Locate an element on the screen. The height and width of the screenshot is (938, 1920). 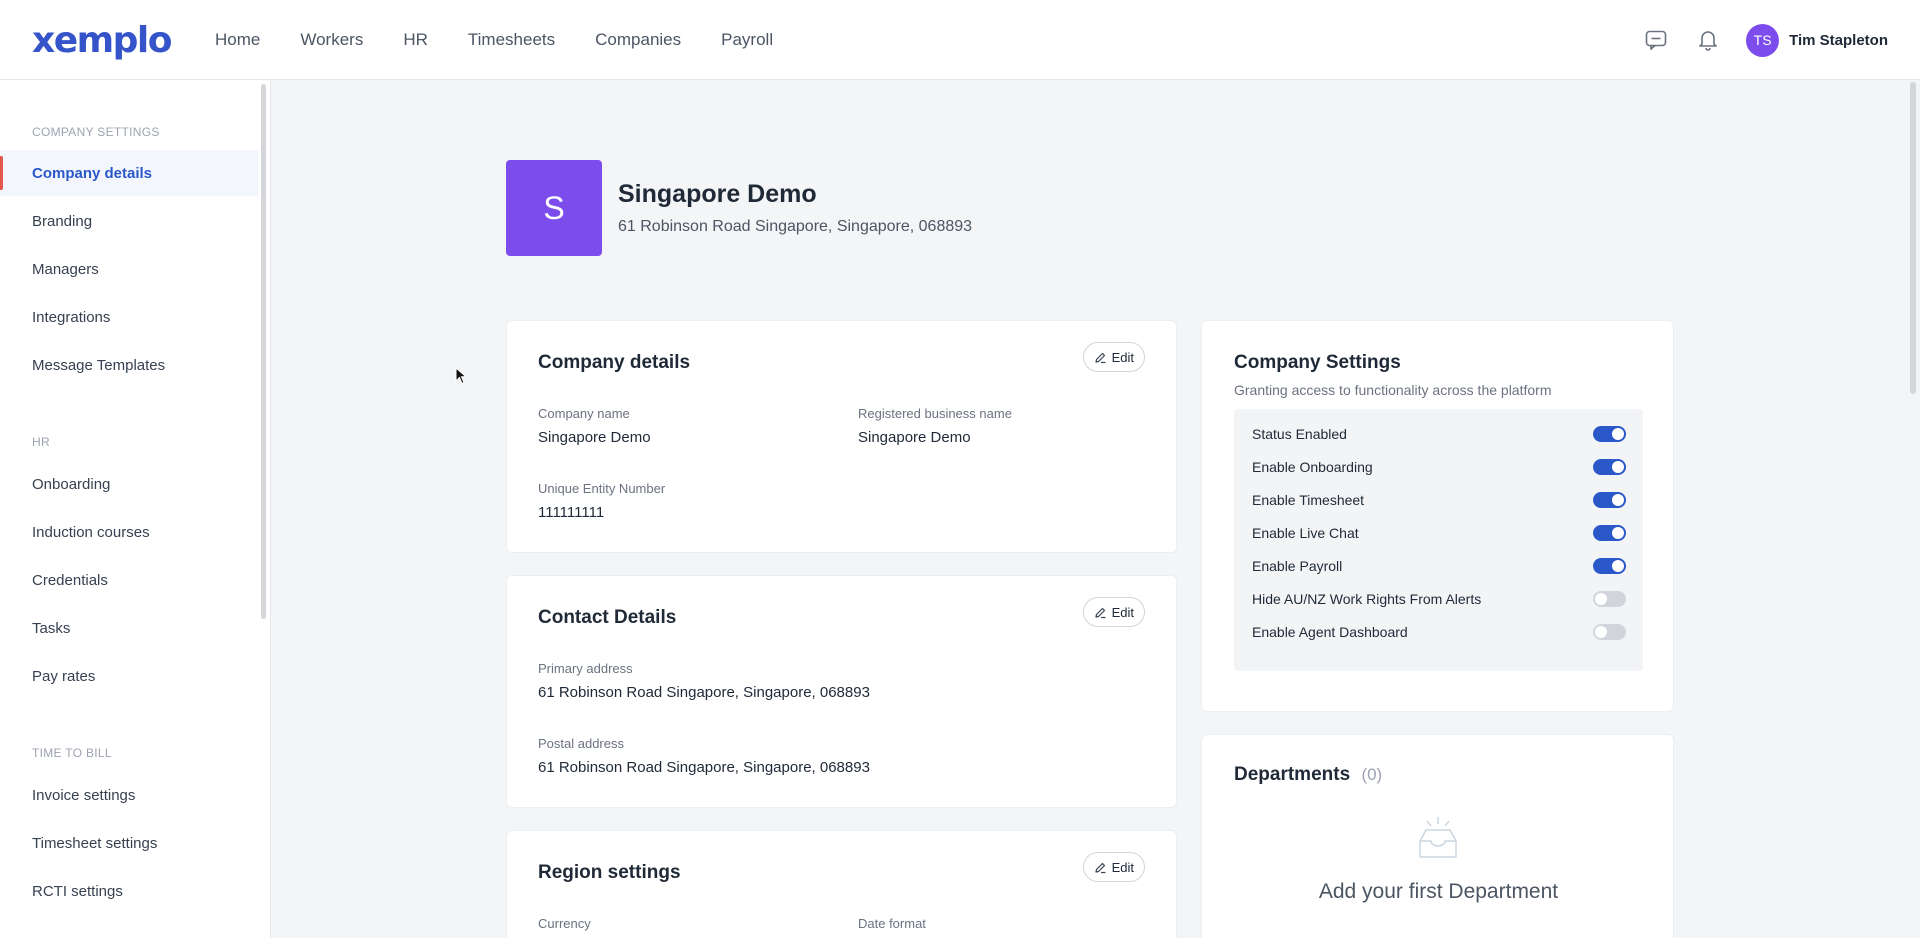
empty-inbox-icon is located at coordinates (1438, 837).